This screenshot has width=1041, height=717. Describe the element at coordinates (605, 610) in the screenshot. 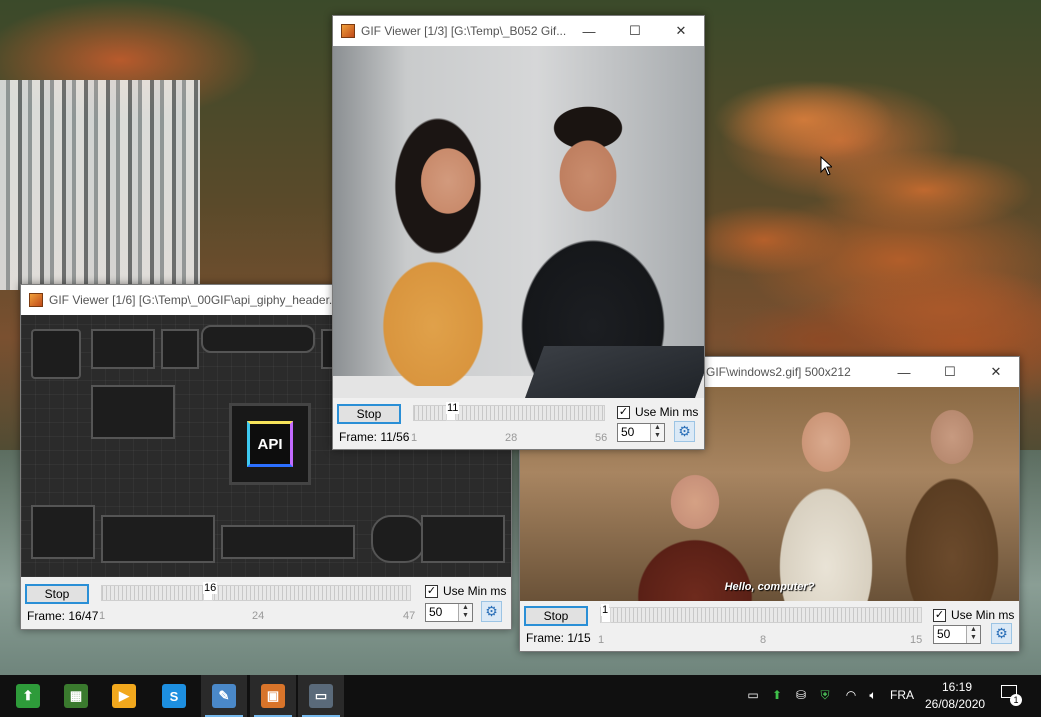

I see `slider-value: 1` at that location.